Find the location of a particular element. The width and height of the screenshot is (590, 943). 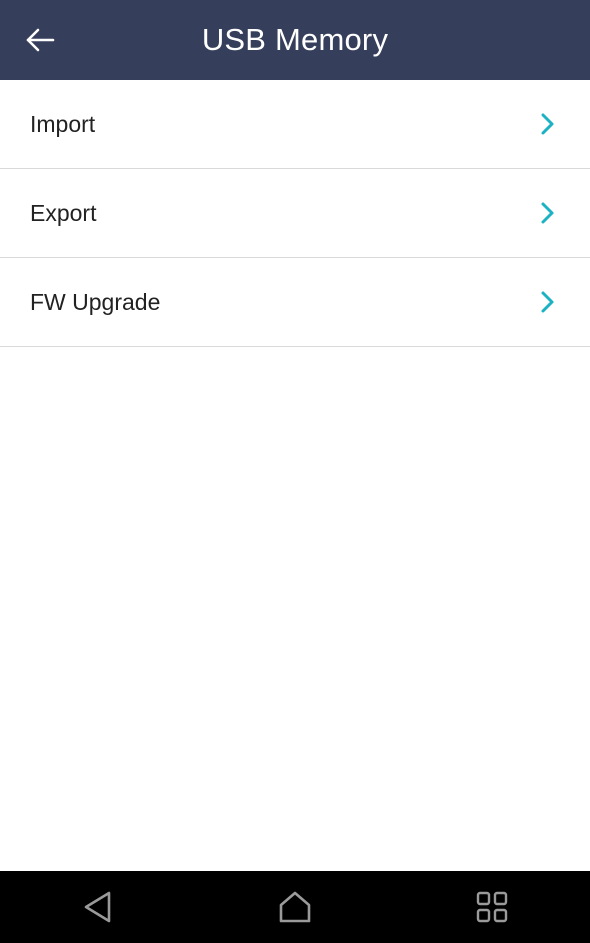

home-icon is located at coordinates (295, 907).